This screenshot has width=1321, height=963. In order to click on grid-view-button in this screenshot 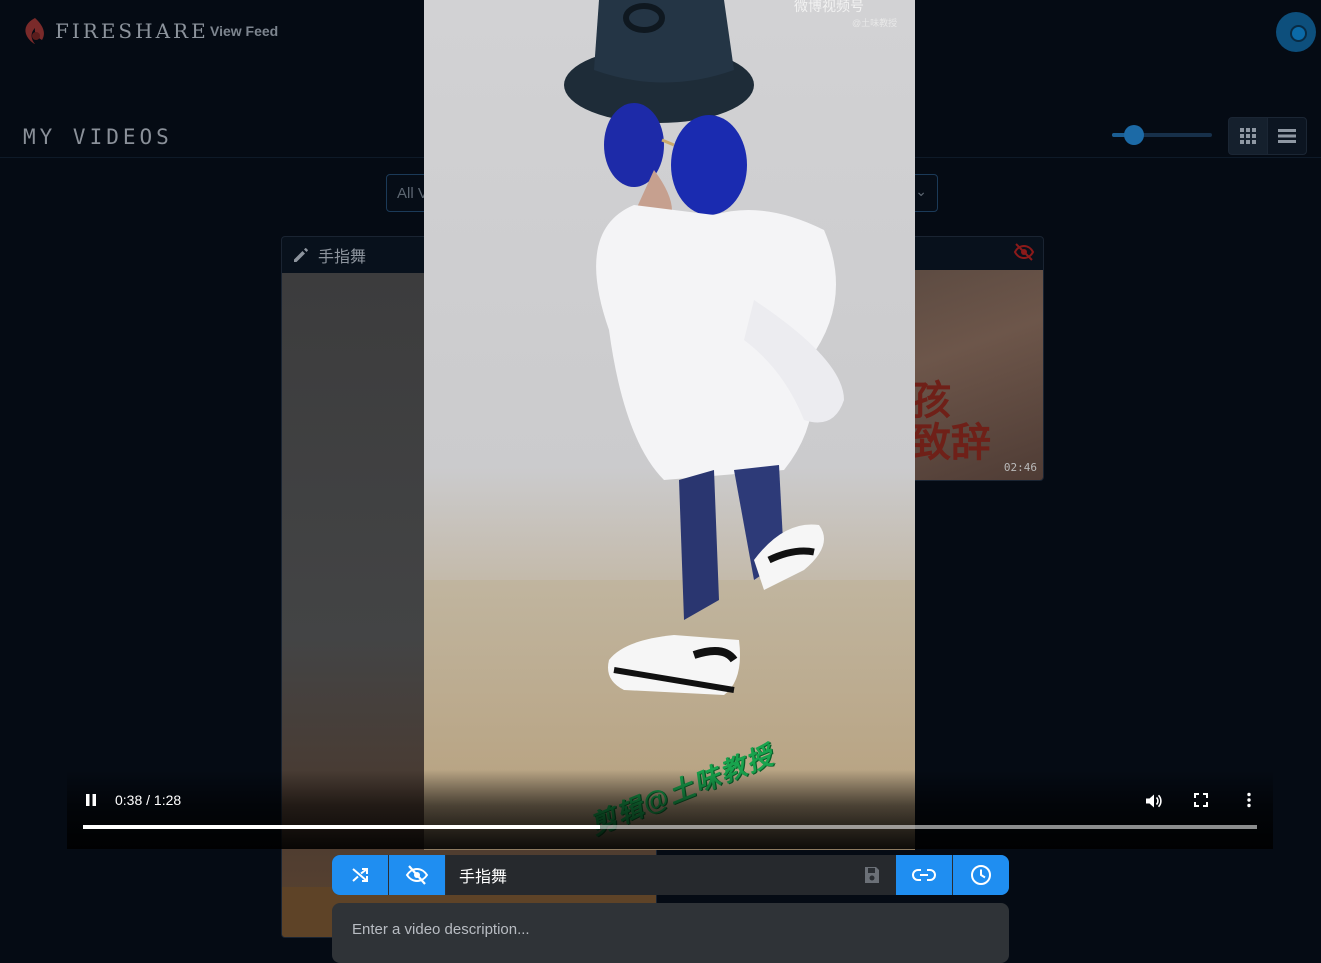, I will do `click(1248, 136)`.